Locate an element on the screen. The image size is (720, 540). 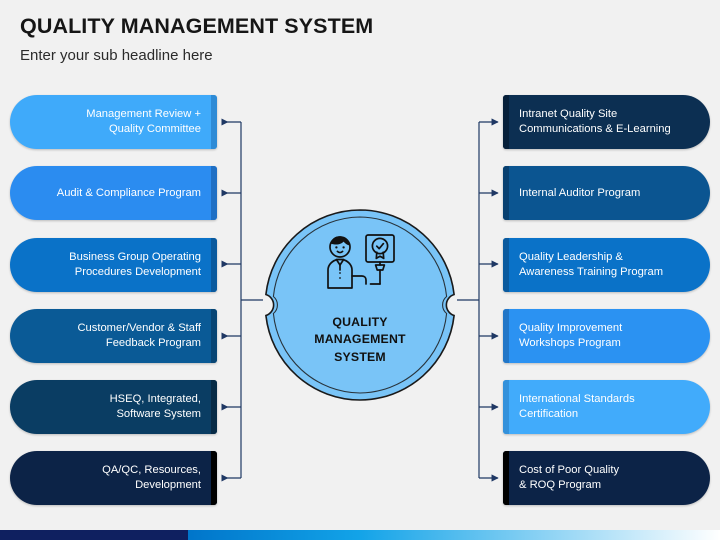
right-node-2-label: Internal Auditor Program is located at coordinates (580, 192).